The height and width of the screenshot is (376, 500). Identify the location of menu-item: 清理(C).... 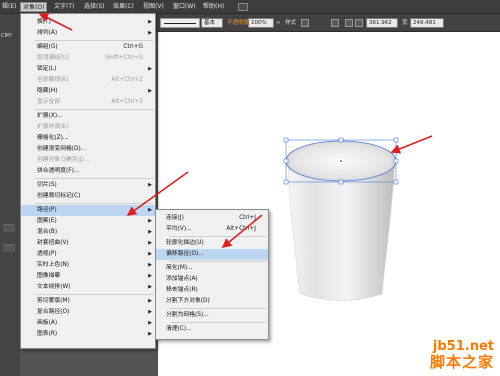
(212, 329).